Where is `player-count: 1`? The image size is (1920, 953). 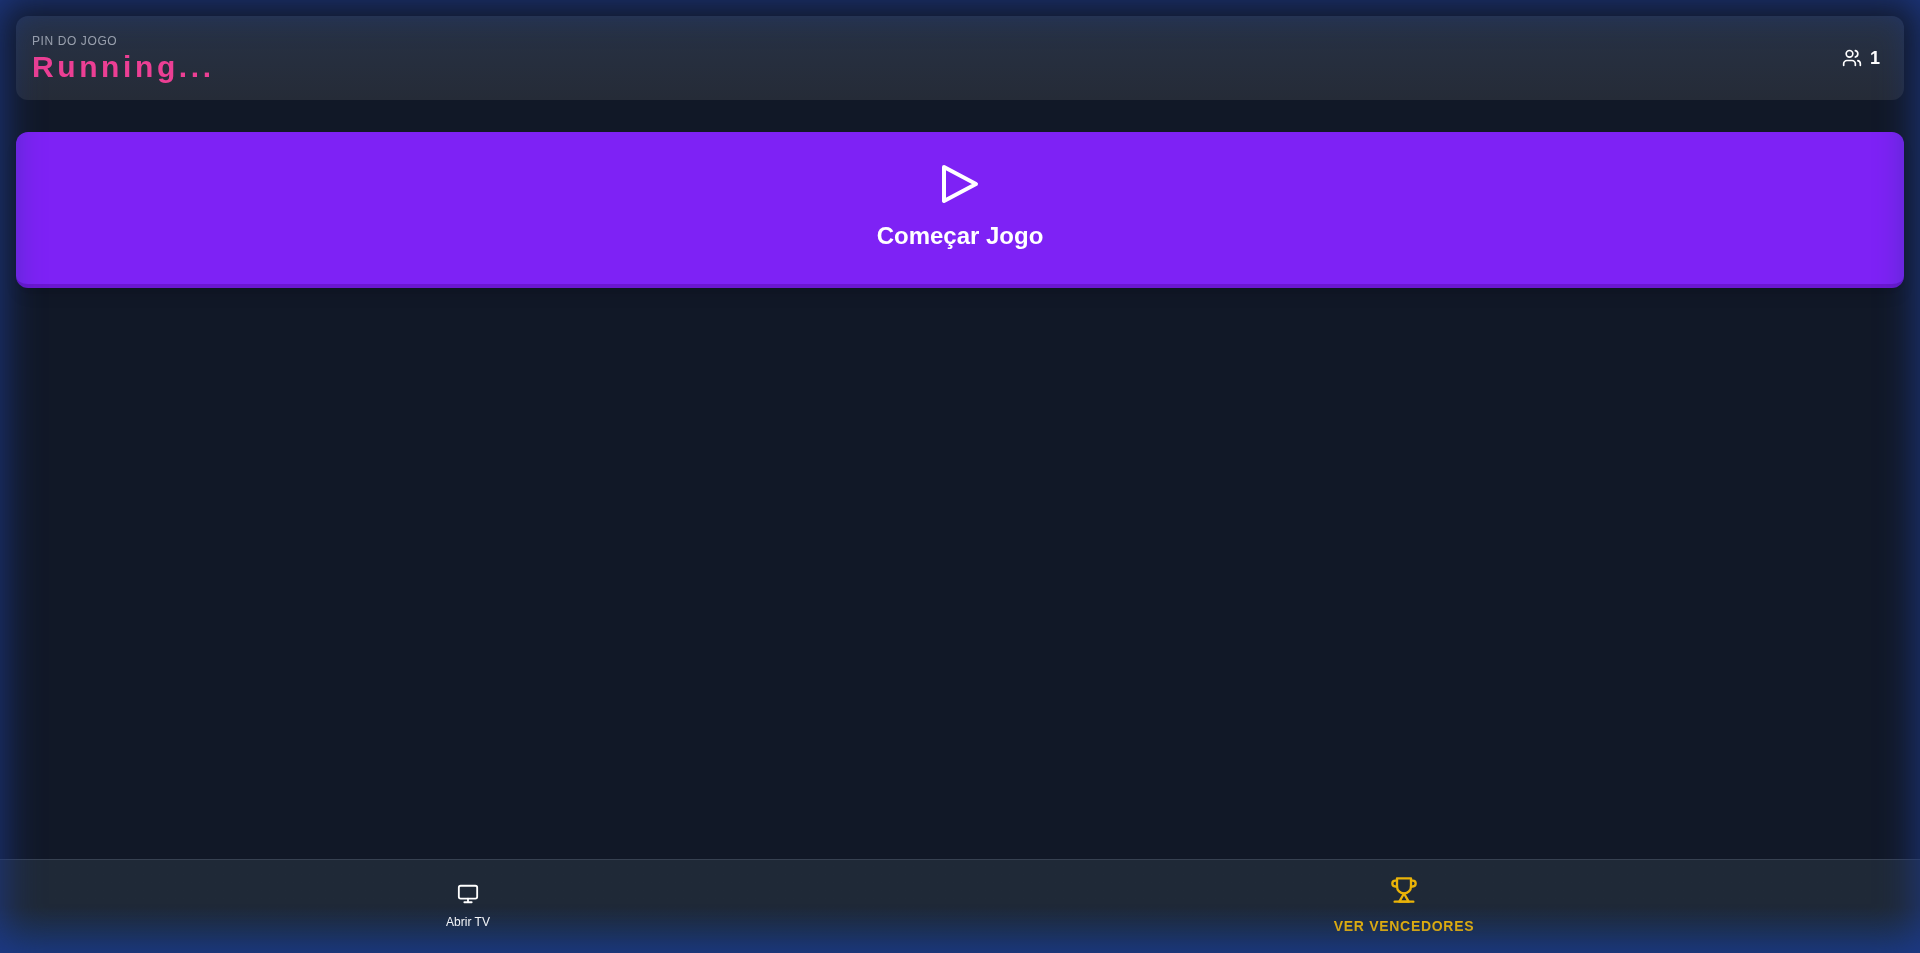 player-count: 1 is located at coordinates (1875, 58).